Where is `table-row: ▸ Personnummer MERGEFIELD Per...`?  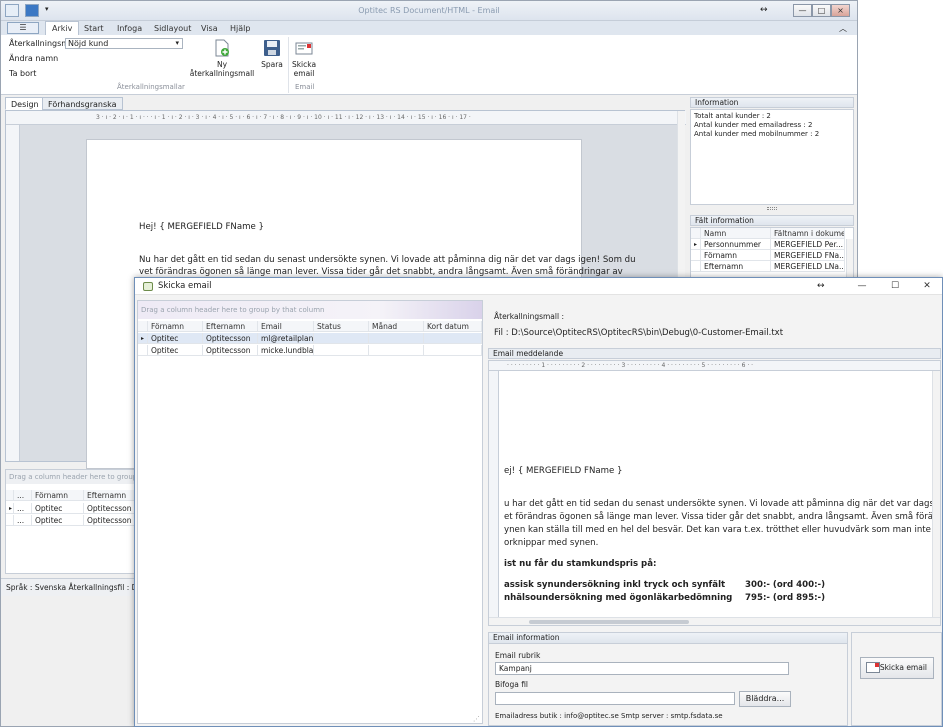 table-row: ▸ Personnummer MERGEFIELD Per... is located at coordinates (772, 244).